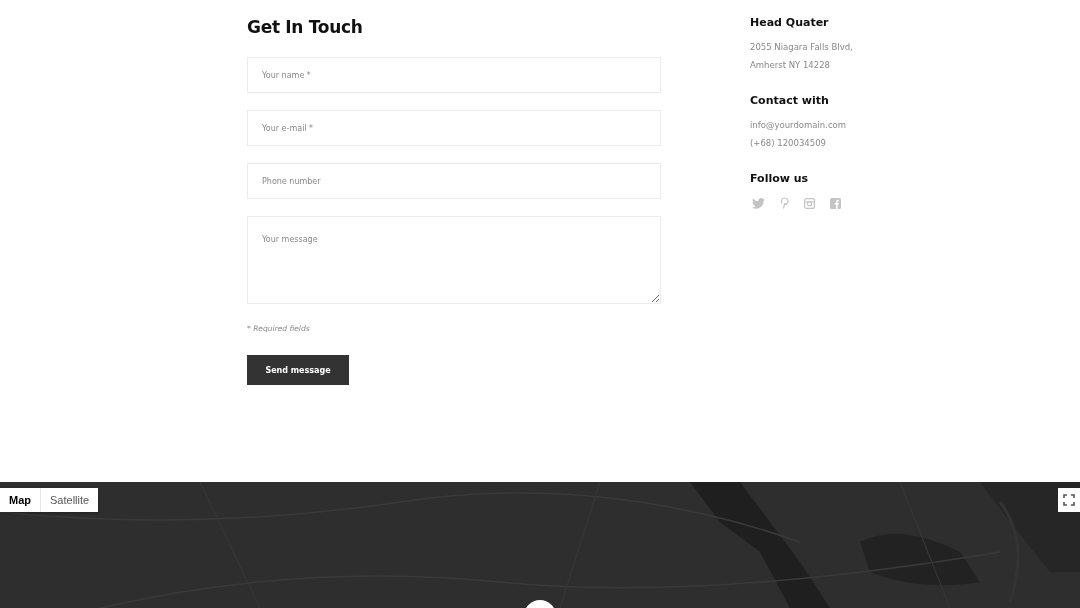 The width and height of the screenshot is (1080, 608). I want to click on send-button: Send message, so click(298, 370).